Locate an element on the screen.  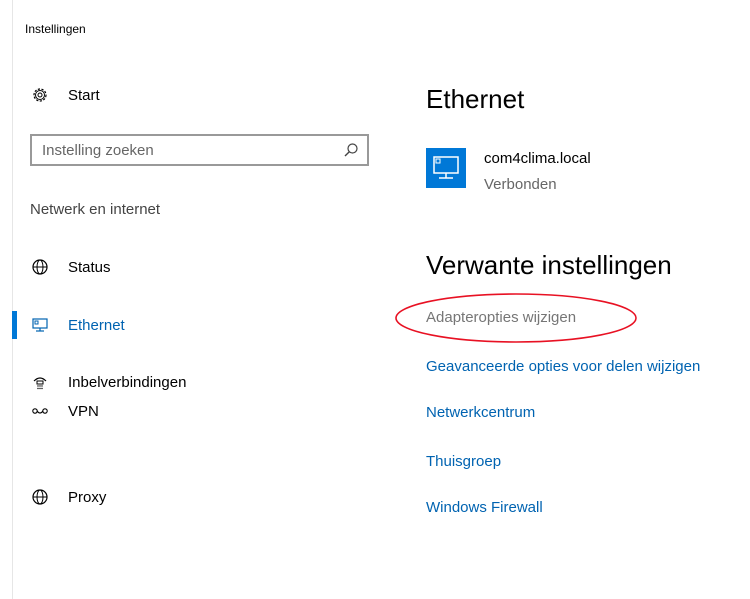
sidebar-item-label: Status is located at coordinates (89, 267).